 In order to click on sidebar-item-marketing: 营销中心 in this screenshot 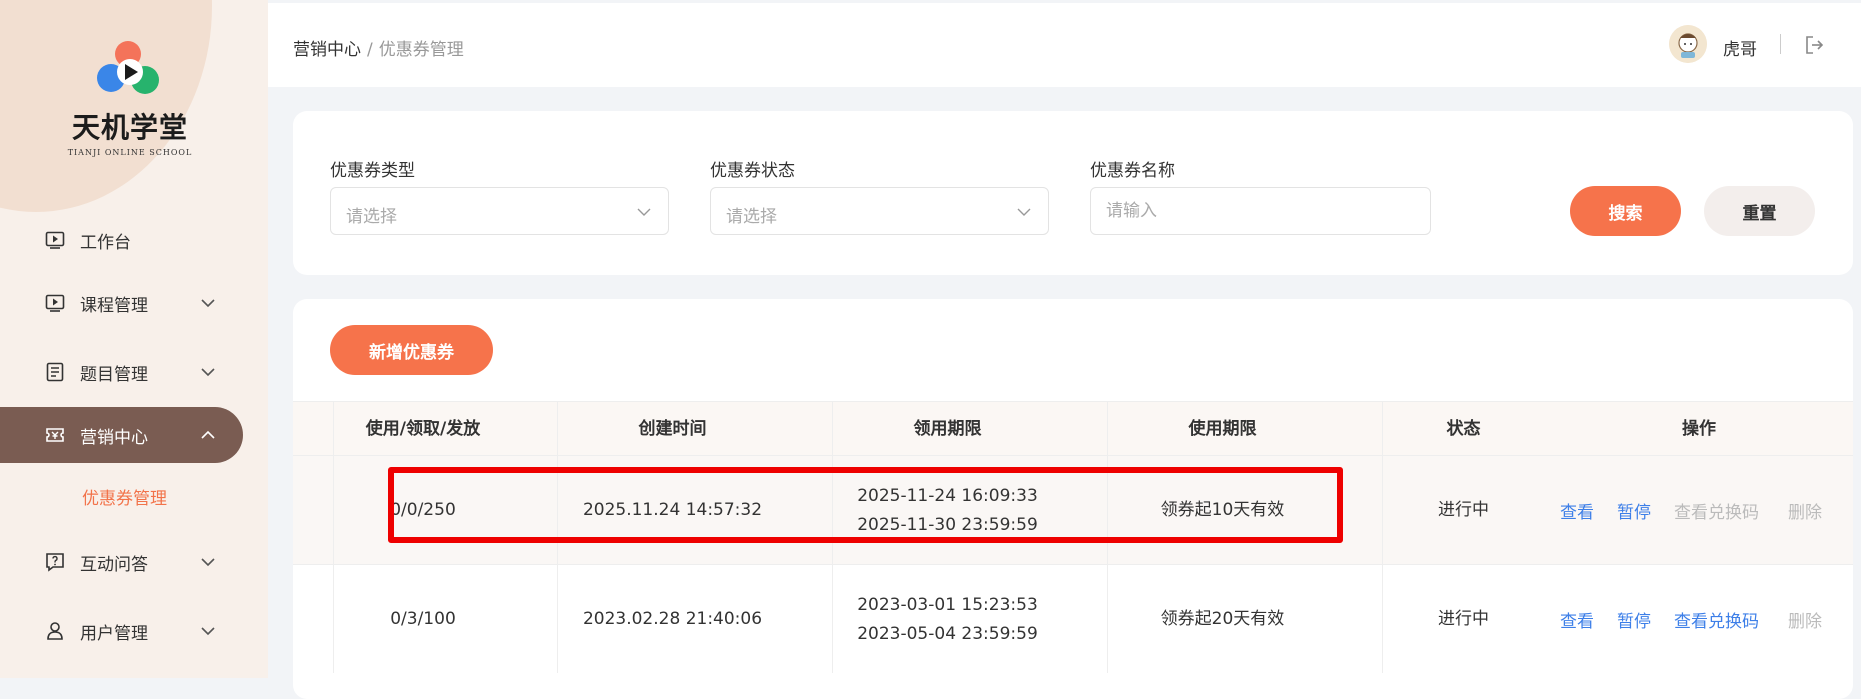, I will do `click(121, 435)`.